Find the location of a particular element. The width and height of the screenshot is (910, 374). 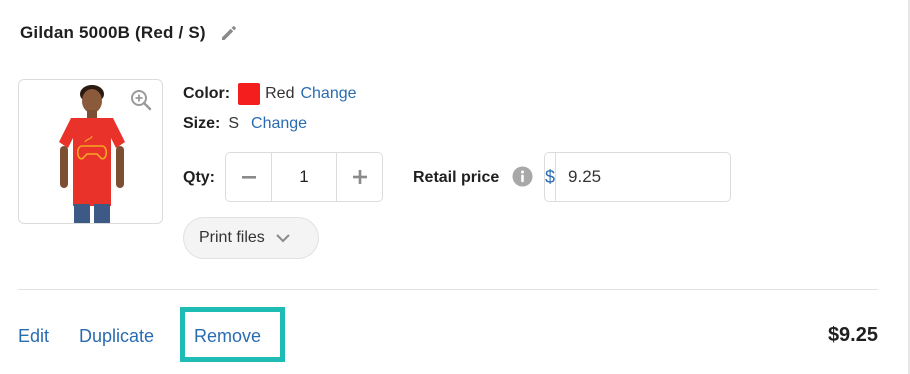

color-row: Color: Red Change is located at coordinates (270, 94).